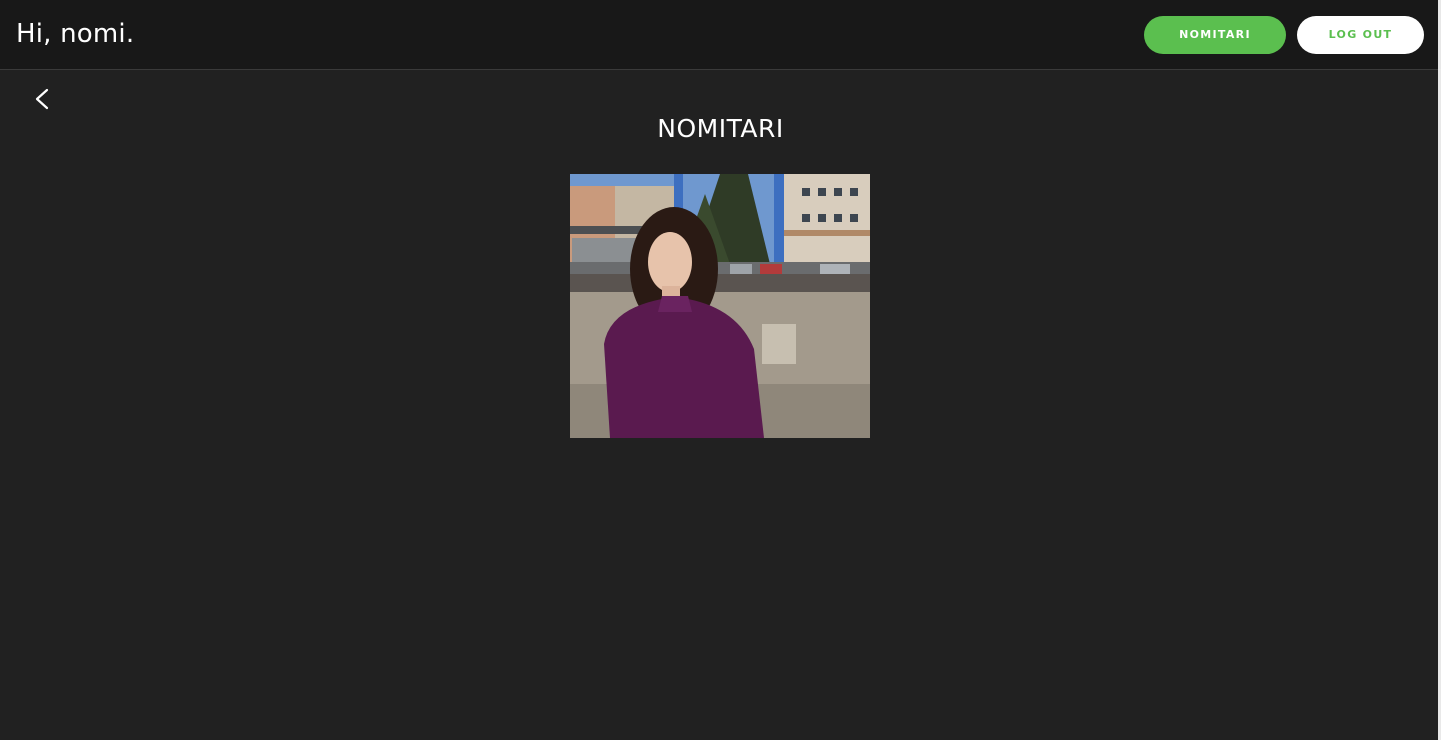 Image resolution: width=1441 pixels, height=740 pixels. I want to click on page-title: NOMITARI, so click(720, 128).